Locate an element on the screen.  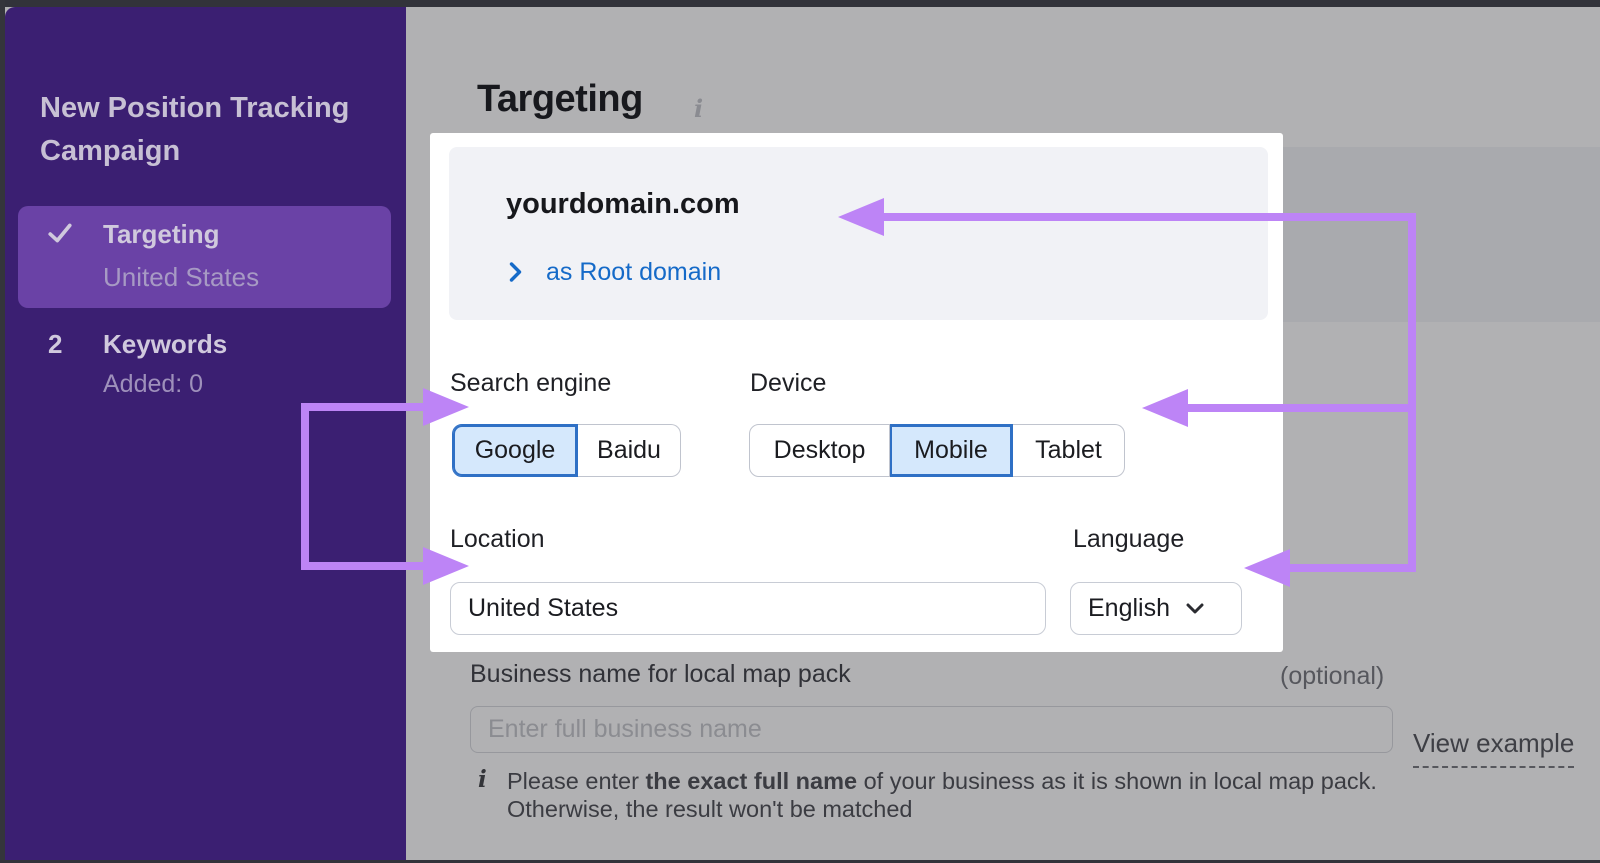
domain-name: yourdomain.com is located at coordinates (623, 204).